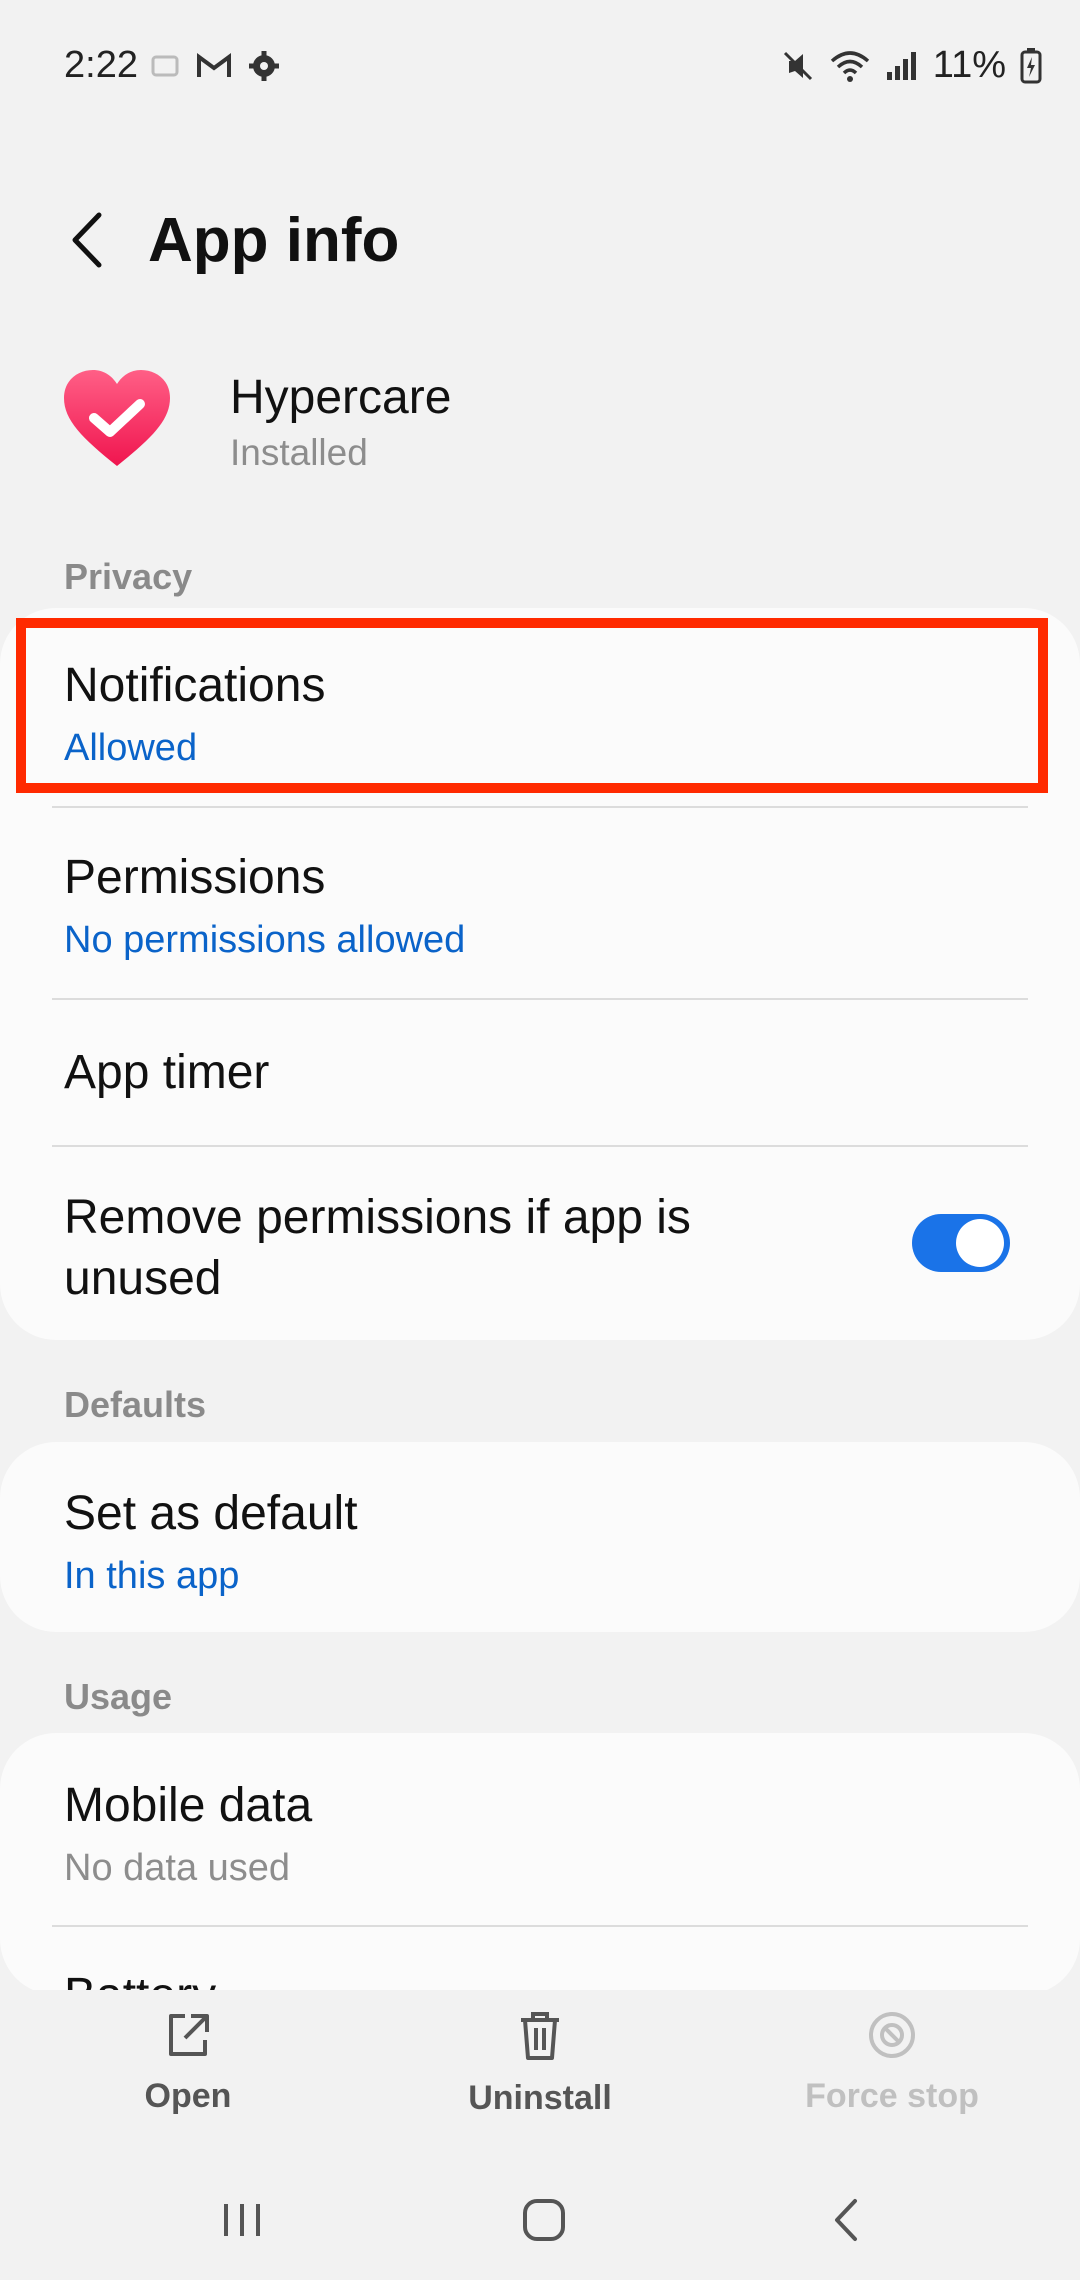  What do you see at coordinates (341, 397) in the screenshot?
I see `app-name: Hypercare` at bounding box center [341, 397].